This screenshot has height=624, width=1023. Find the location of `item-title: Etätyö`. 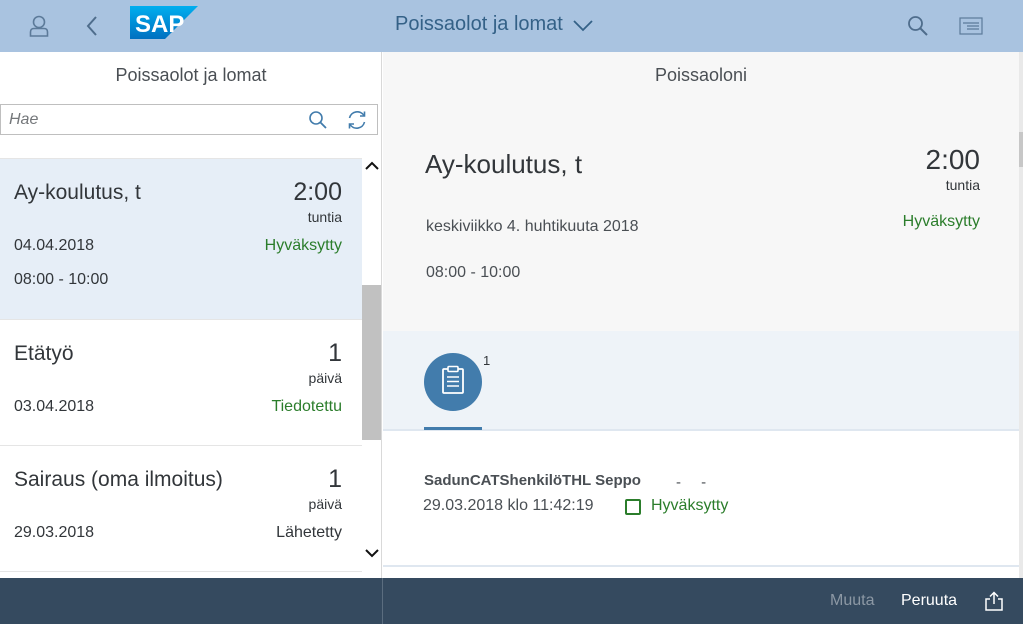

item-title: Etätyö is located at coordinates (44, 353).